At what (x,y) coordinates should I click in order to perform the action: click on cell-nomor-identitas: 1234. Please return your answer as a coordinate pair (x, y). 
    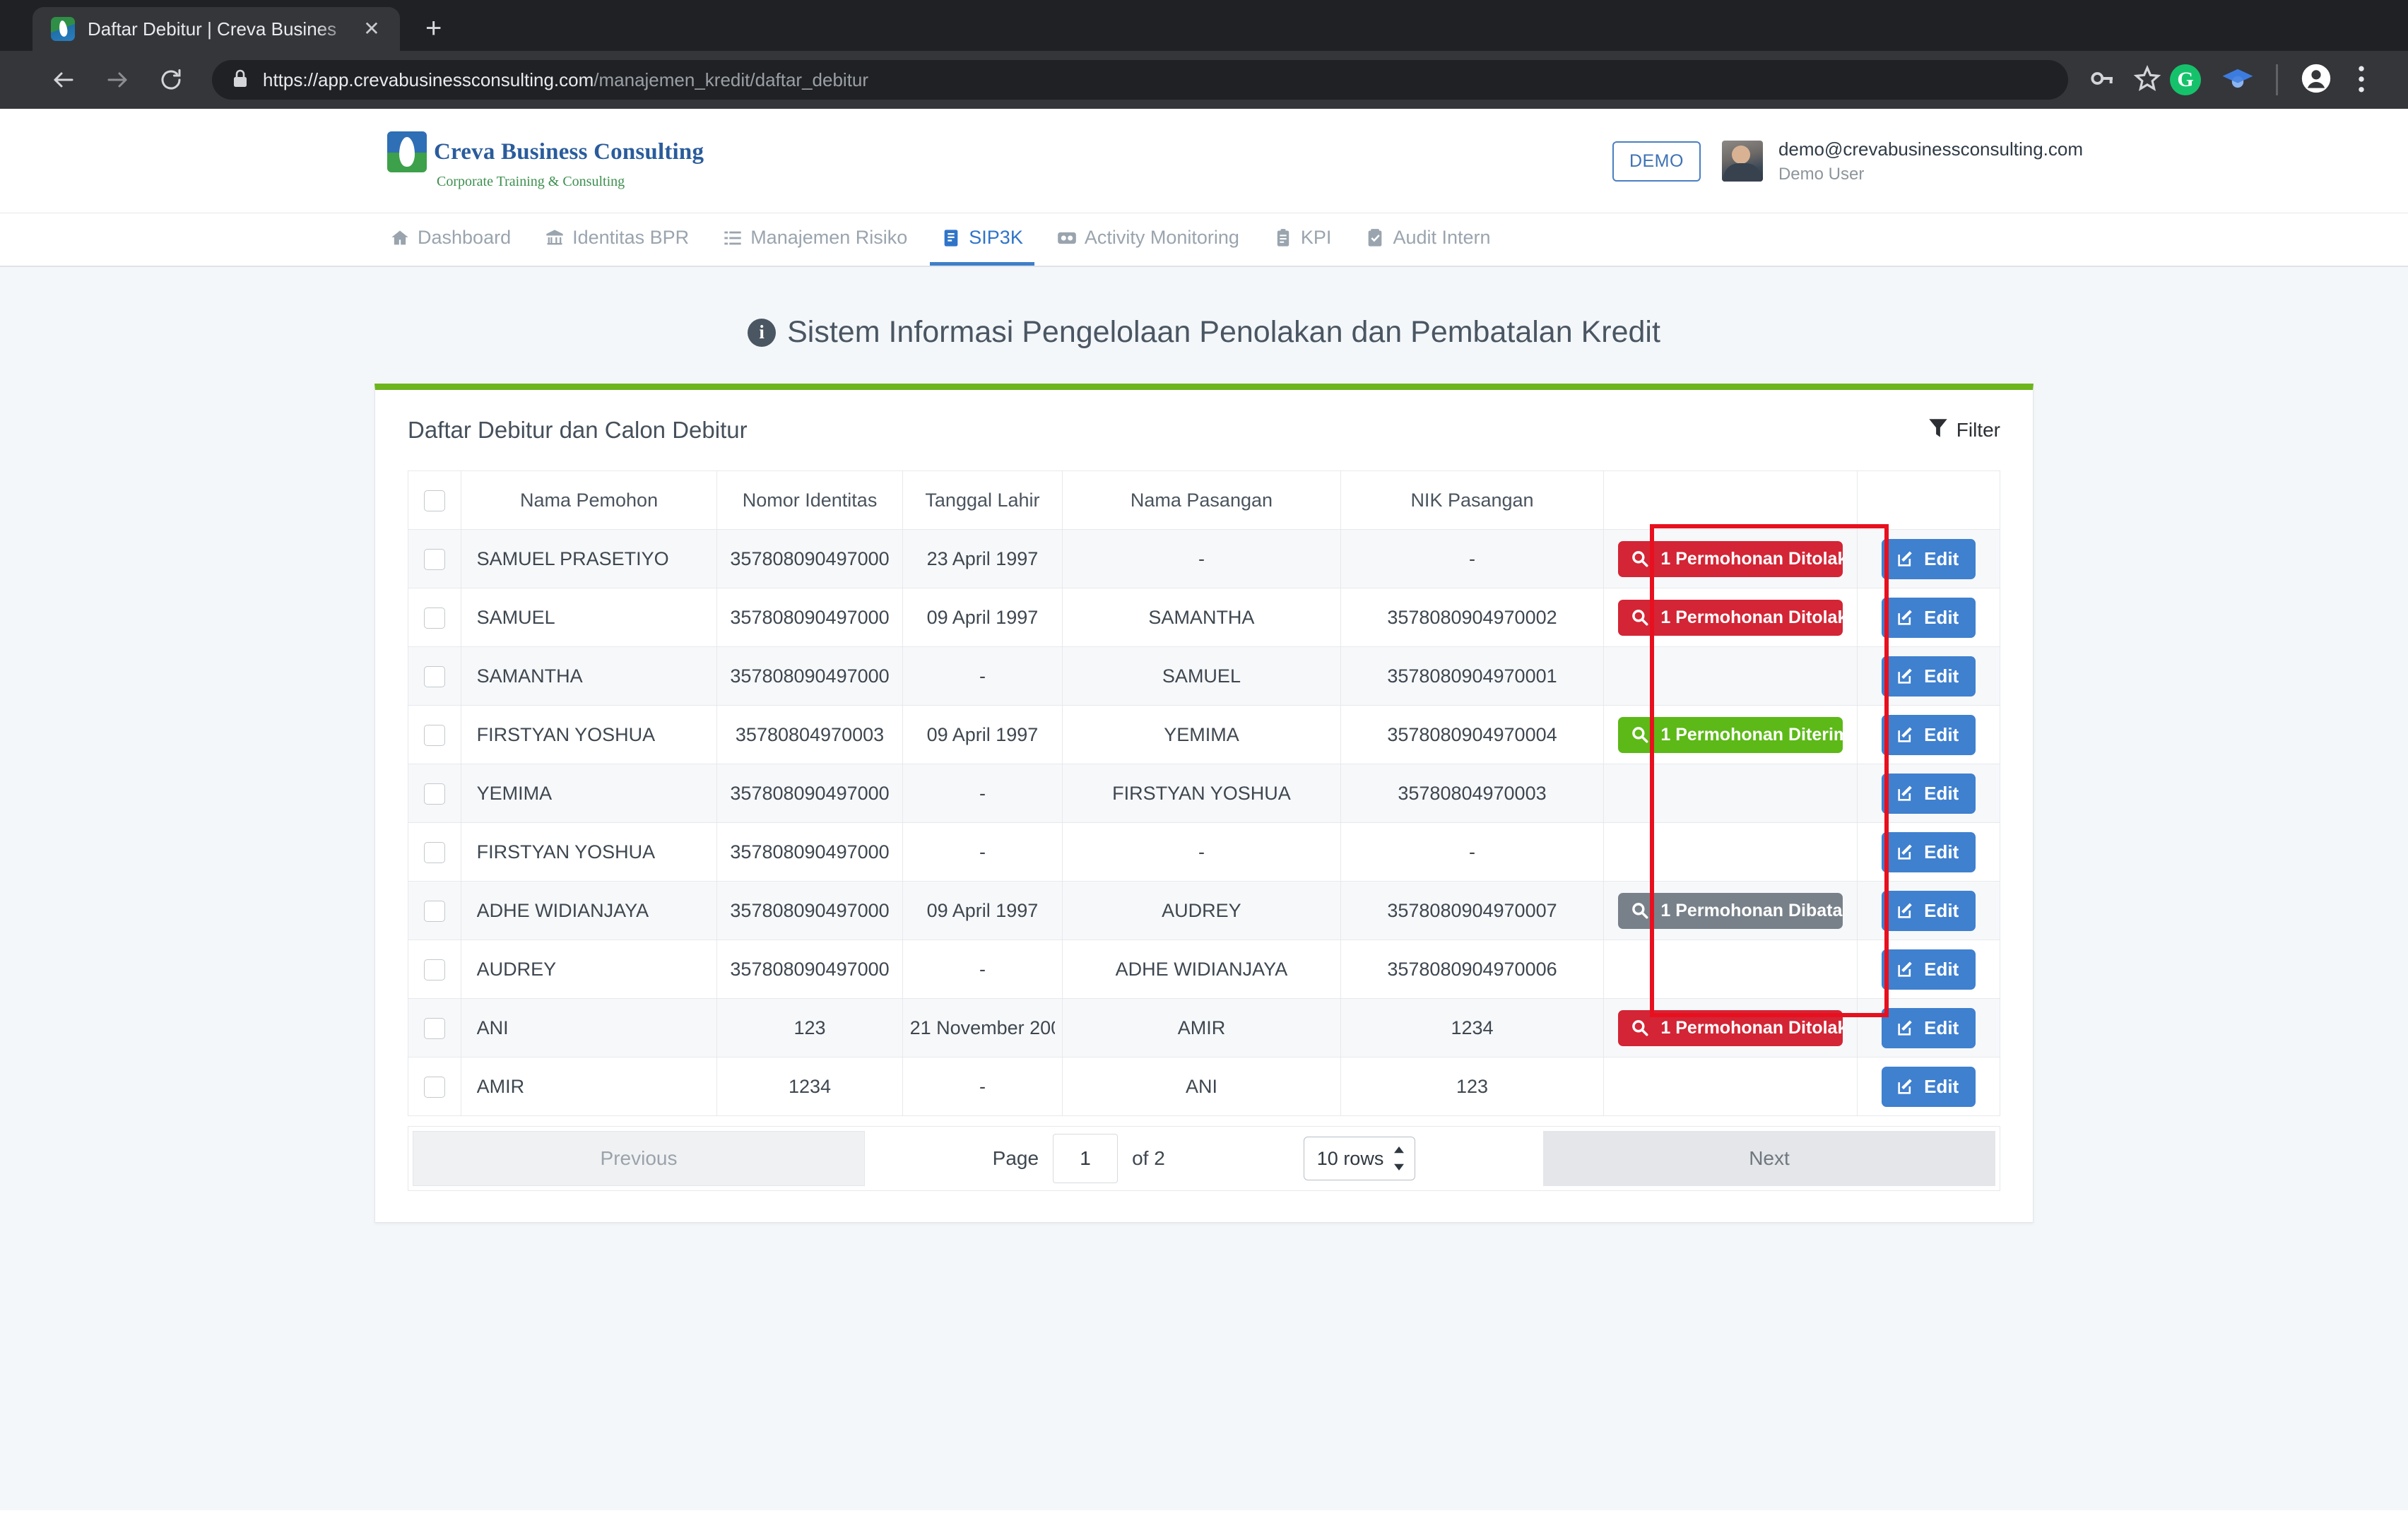
    Looking at the image, I should click on (809, 1086).